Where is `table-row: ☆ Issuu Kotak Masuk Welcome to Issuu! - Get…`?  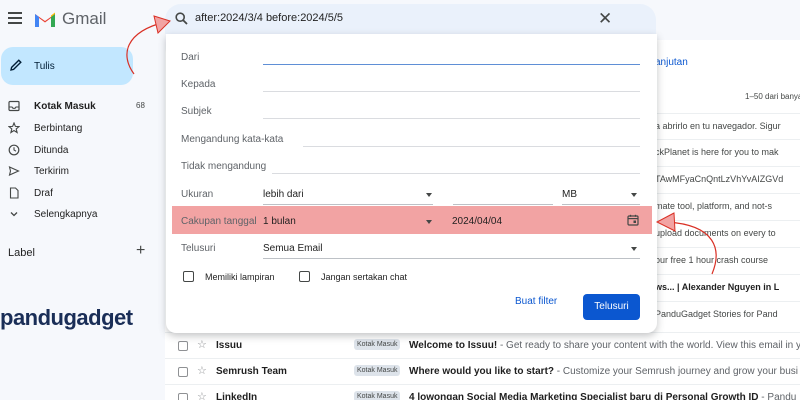
table-row: ☆ Issuu Kotak Masuk Welcome to Issuu! - Get… is located at coordinates (482, 345).